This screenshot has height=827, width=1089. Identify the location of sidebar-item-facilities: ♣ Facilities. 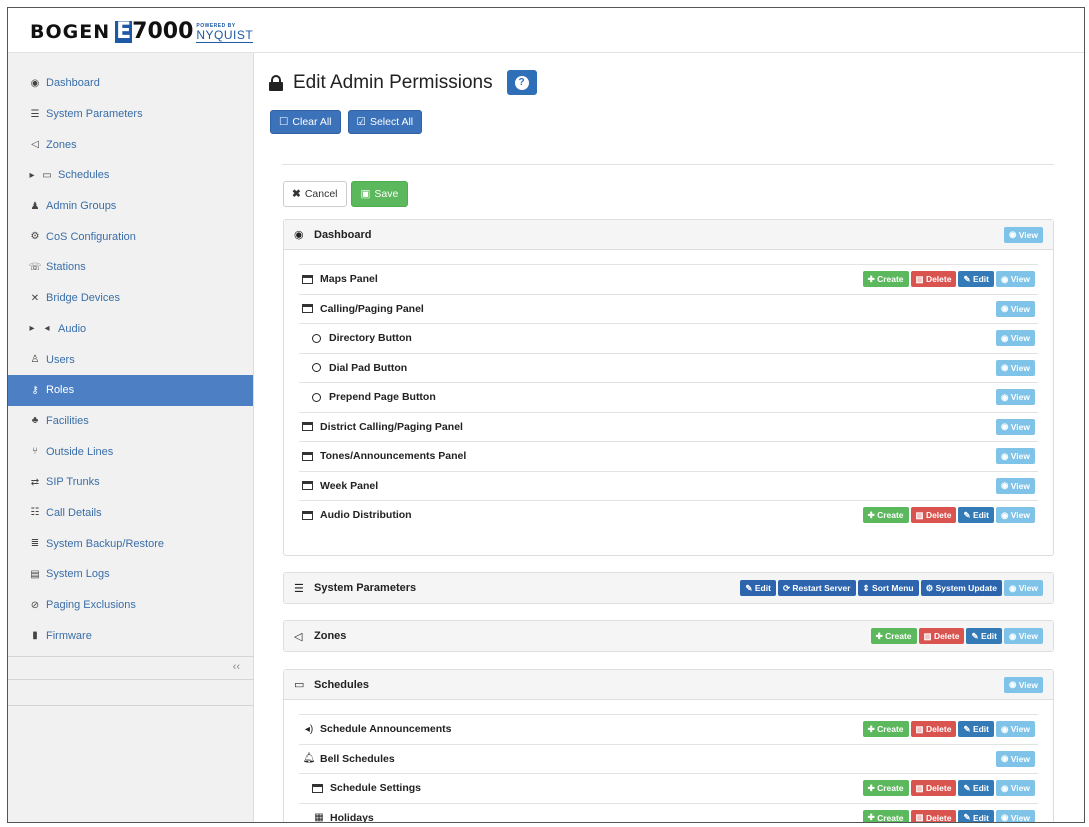
(130, 421).